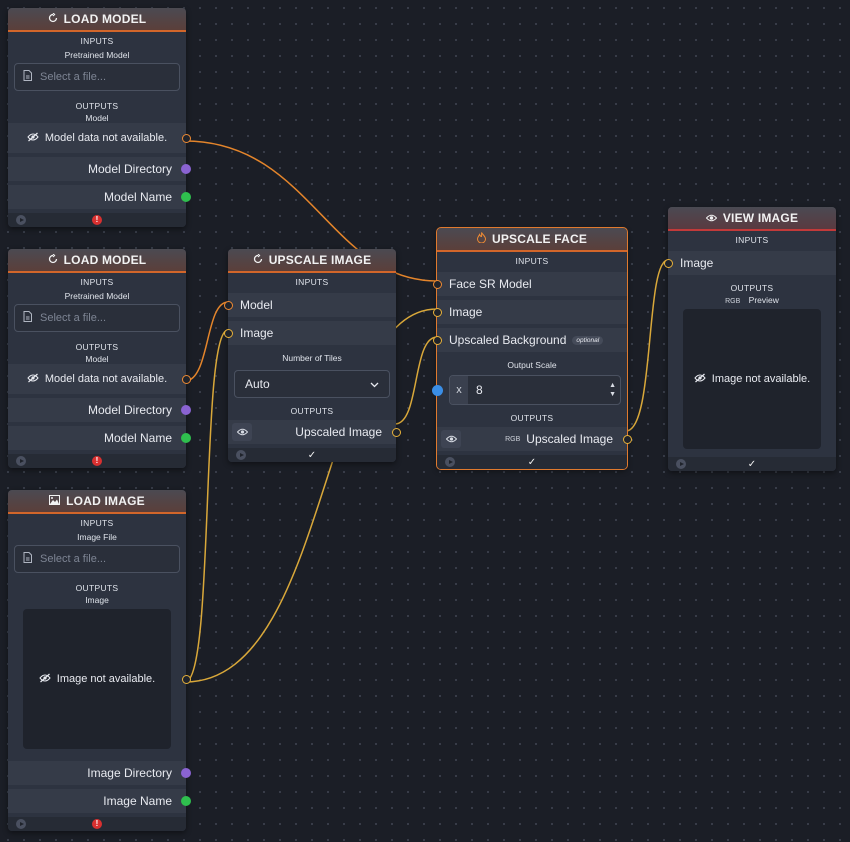 This screenshot has height=842, width=850. What do you see at coordinates (627, 439) in the screenshot?
I see `face-output-port` at bounding box center [627, 439].